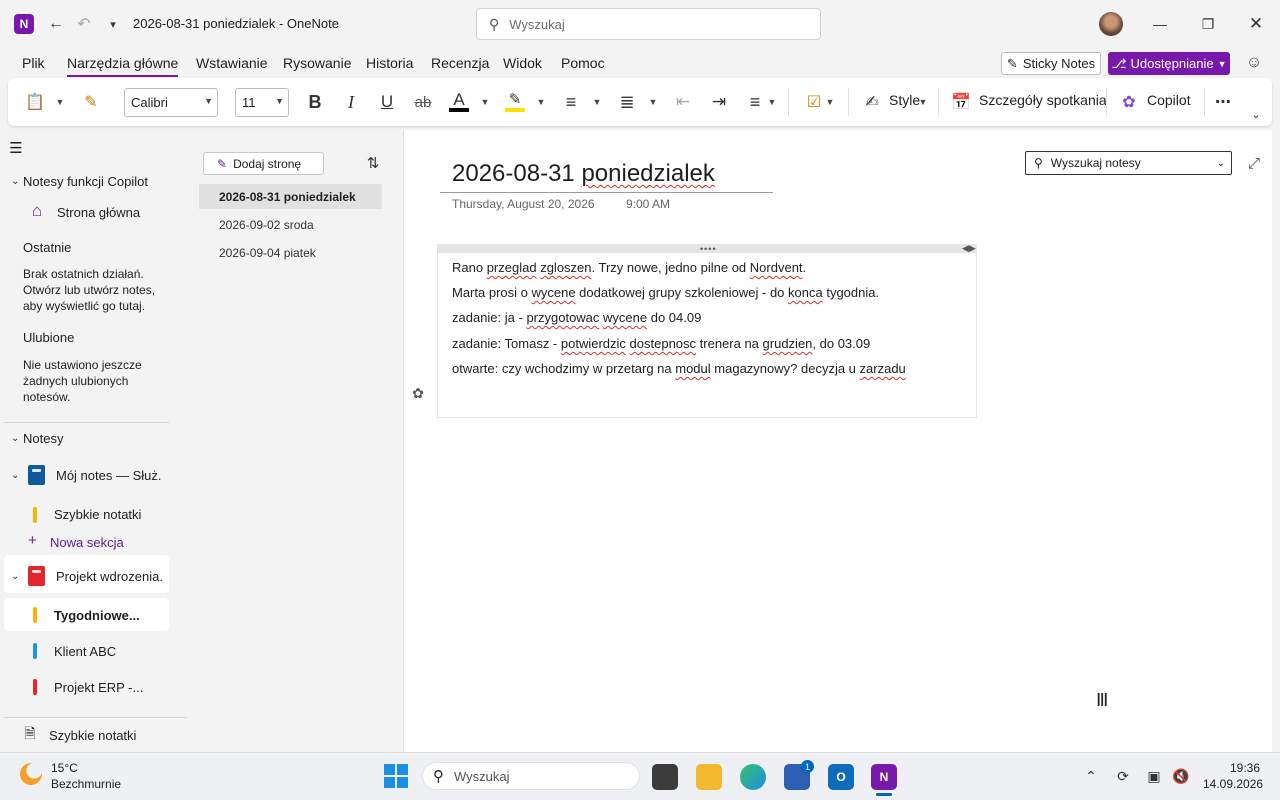  Describe the element at coordinates (290, 196) in the screenshot. I see `page-item: 2026-08-31 poniedzialek` at that location.